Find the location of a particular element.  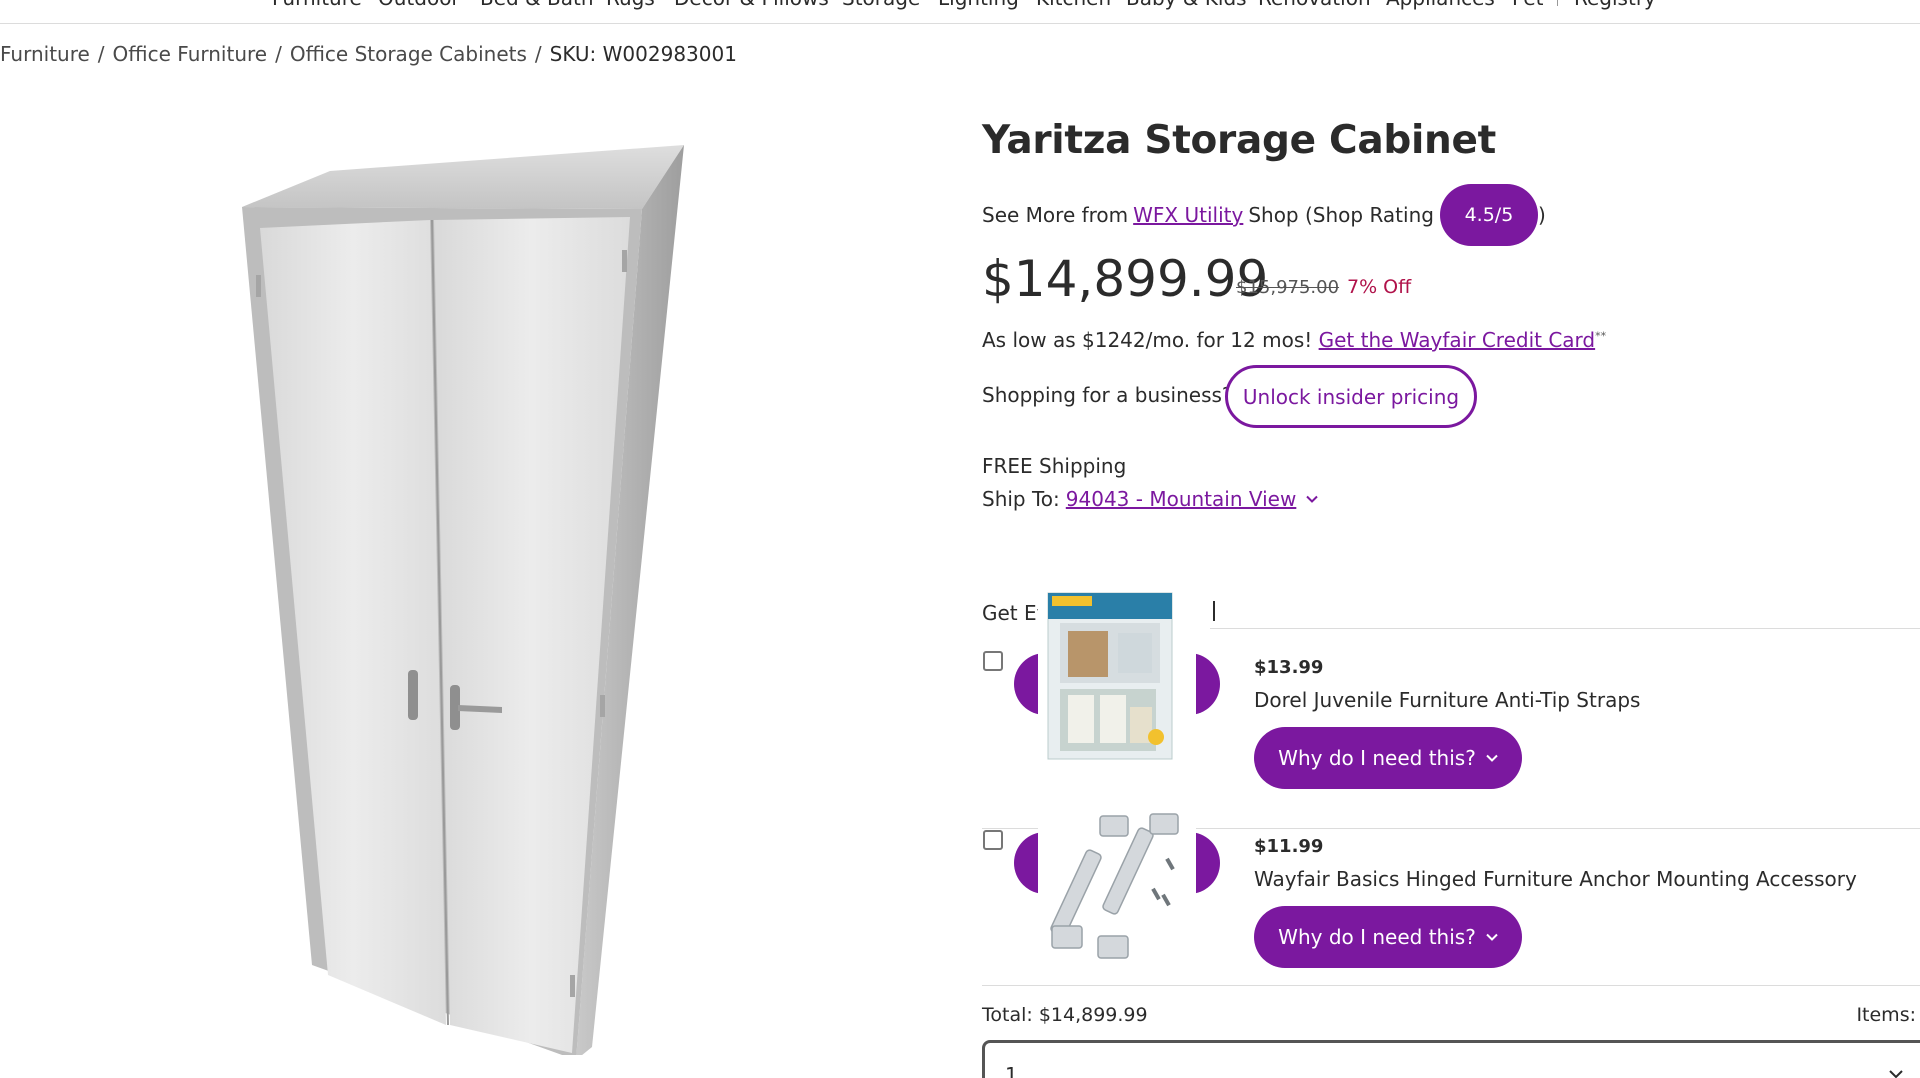

see-more-prefix: See More from is located at coordinates (1055, 215).